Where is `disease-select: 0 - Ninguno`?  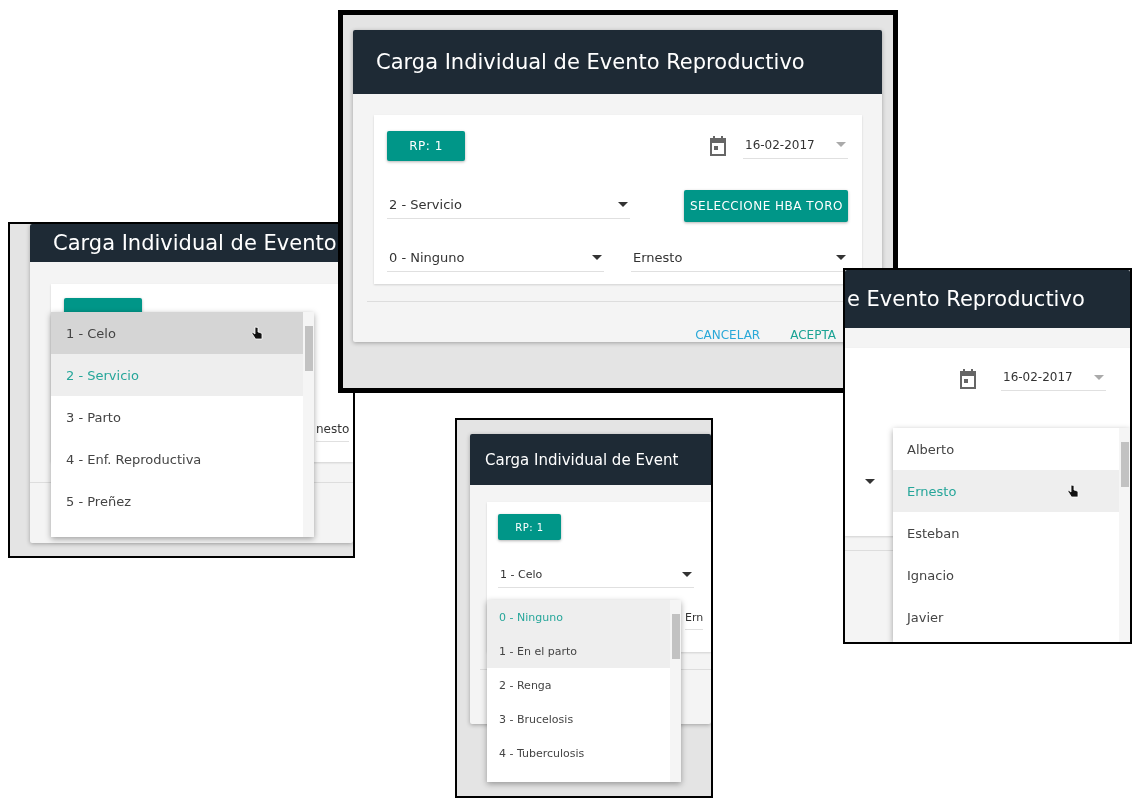 disease-select: 0 - Ninguno is located at coordinates (495, 259).